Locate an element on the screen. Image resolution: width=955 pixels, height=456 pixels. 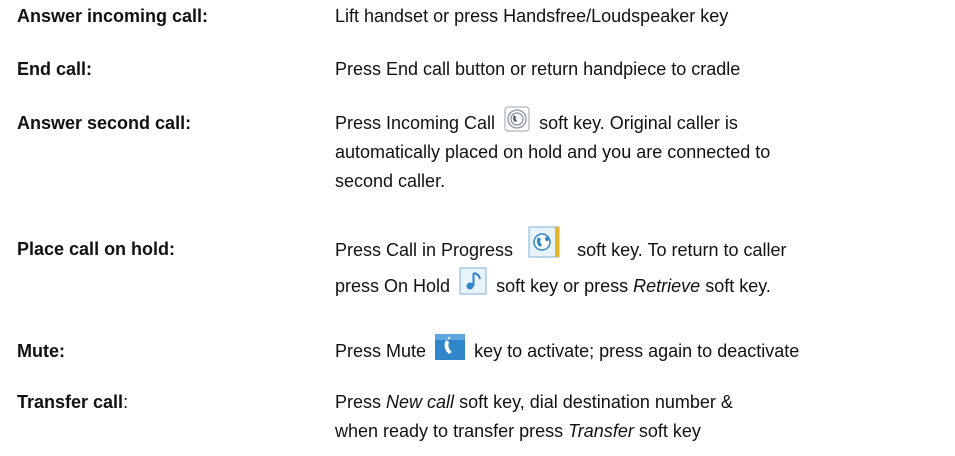
desc-text-italic: Retrieve is located at coordinates (667, 286).